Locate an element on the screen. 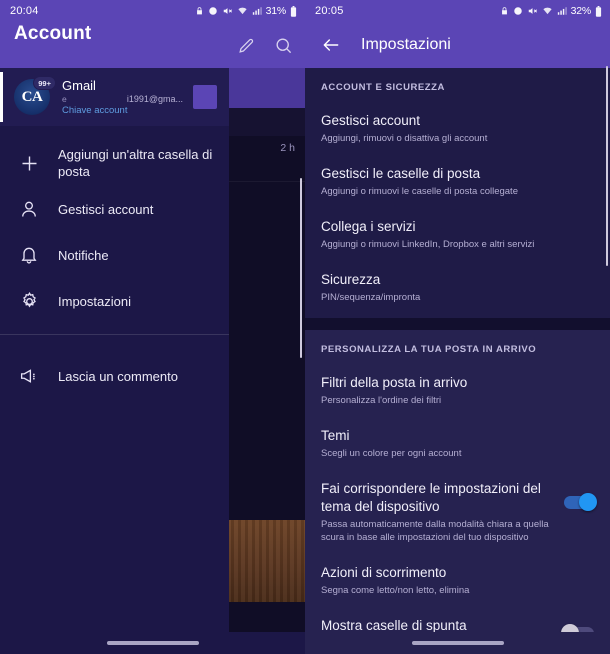 Image resolution: width=610 pixels, height=654 pixels. settings-item-subtitle: Scegli un colore per ogni account is located at coordinates (391, 453).